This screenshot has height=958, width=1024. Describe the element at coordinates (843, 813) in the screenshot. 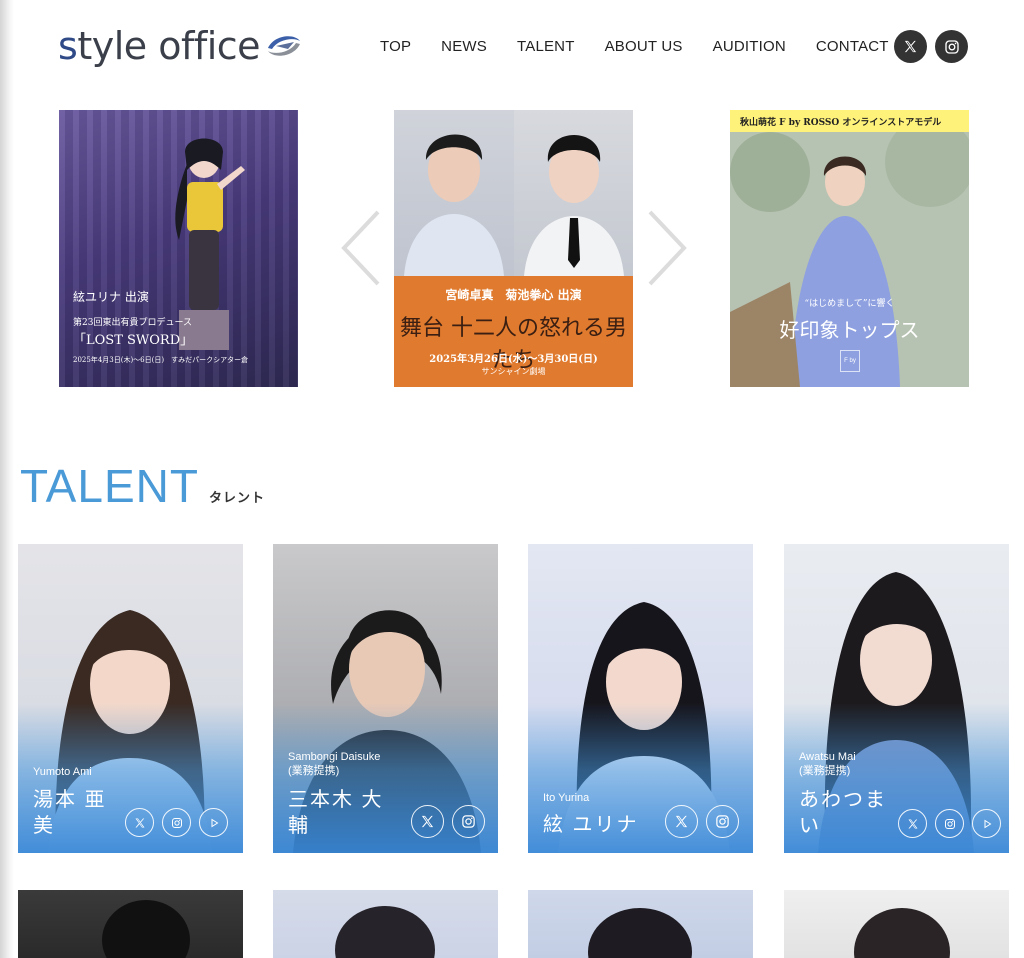

I see `talent-name: あわつま い` at that location.